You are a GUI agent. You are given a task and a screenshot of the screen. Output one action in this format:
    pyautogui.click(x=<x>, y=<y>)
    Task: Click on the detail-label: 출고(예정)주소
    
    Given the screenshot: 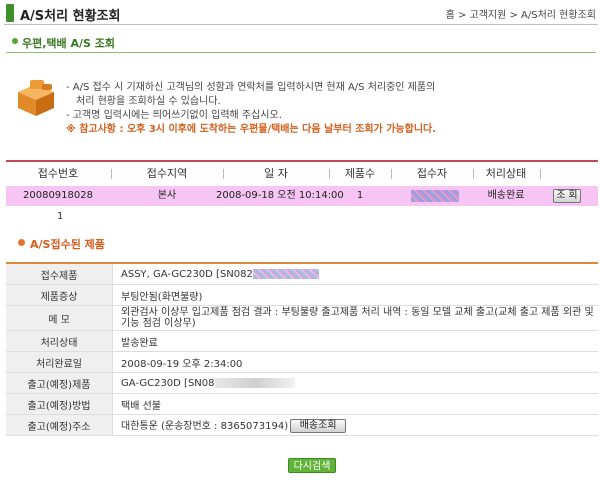 What is the action you would take?
    pyautogui.click(x=59, y=425)
    